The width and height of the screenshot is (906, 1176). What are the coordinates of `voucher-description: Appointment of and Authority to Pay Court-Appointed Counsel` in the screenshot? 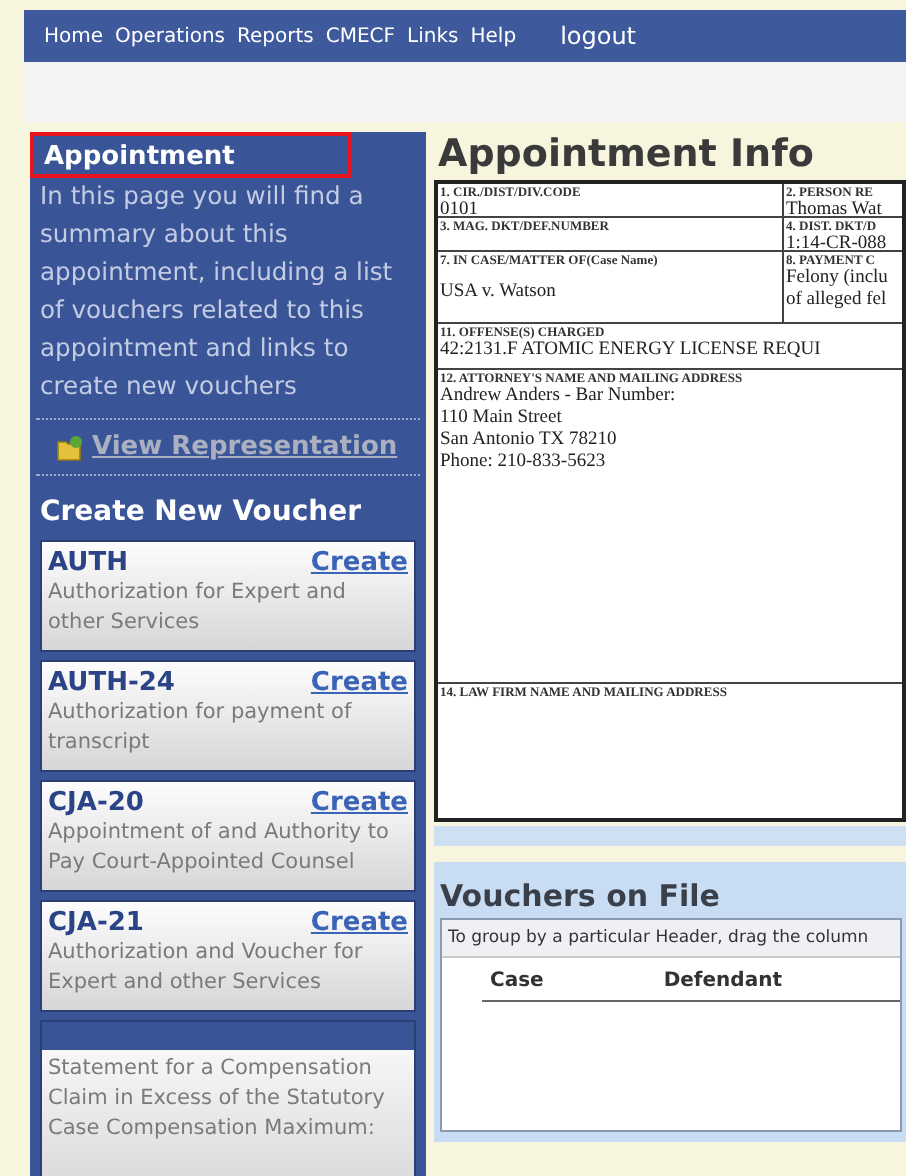 It's located at (219, 848).